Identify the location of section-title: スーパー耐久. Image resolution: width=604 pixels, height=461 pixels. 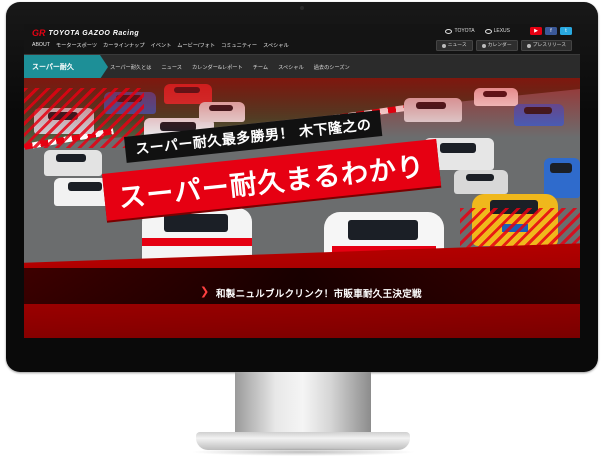
(66, 67).